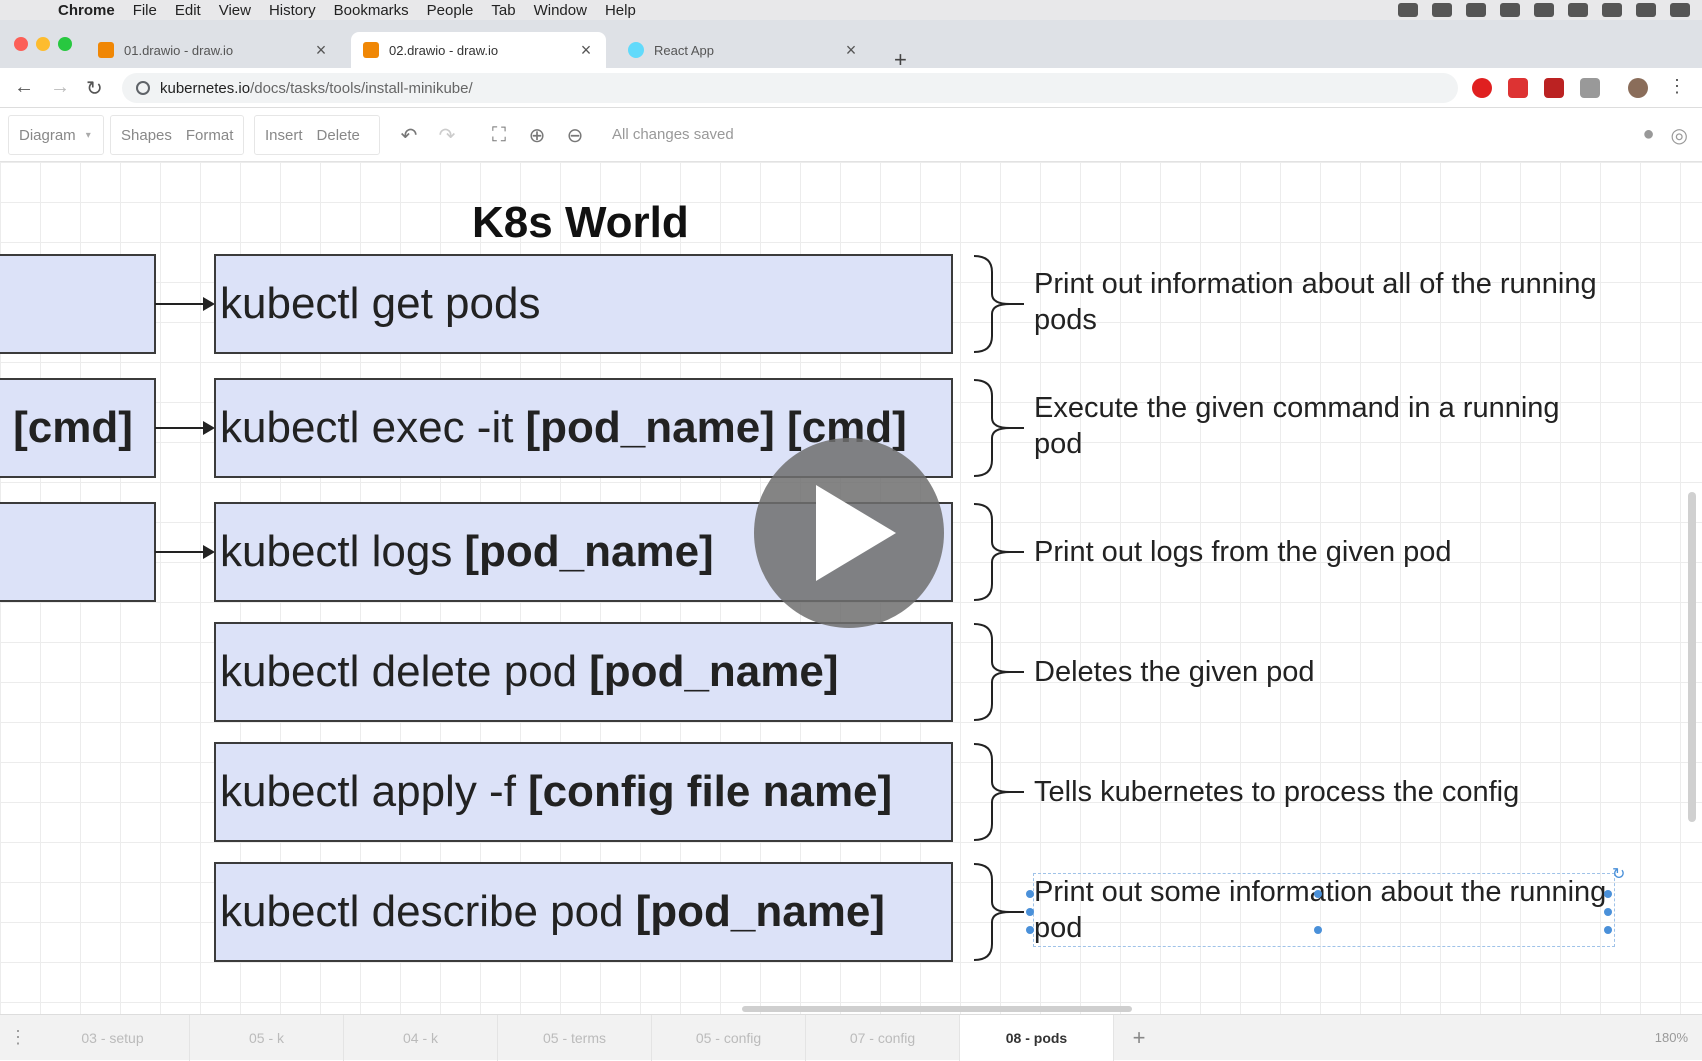  Describe the element at coordinates (937, 1009) in the screenshot. I see `horizontal-scrollbar` at that location.